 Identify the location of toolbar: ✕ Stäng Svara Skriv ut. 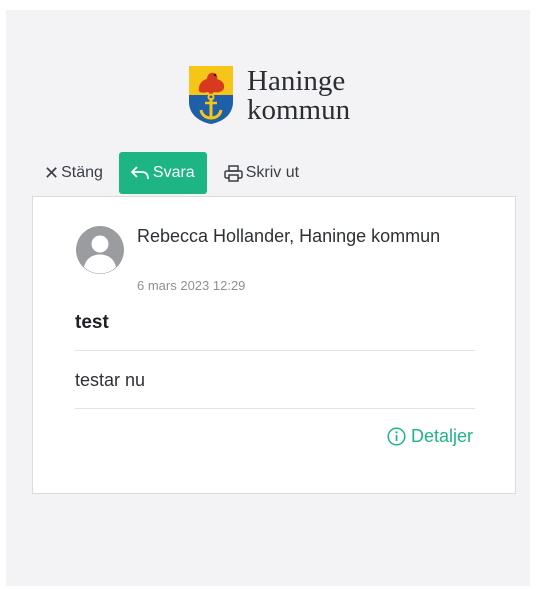
(171, 173).